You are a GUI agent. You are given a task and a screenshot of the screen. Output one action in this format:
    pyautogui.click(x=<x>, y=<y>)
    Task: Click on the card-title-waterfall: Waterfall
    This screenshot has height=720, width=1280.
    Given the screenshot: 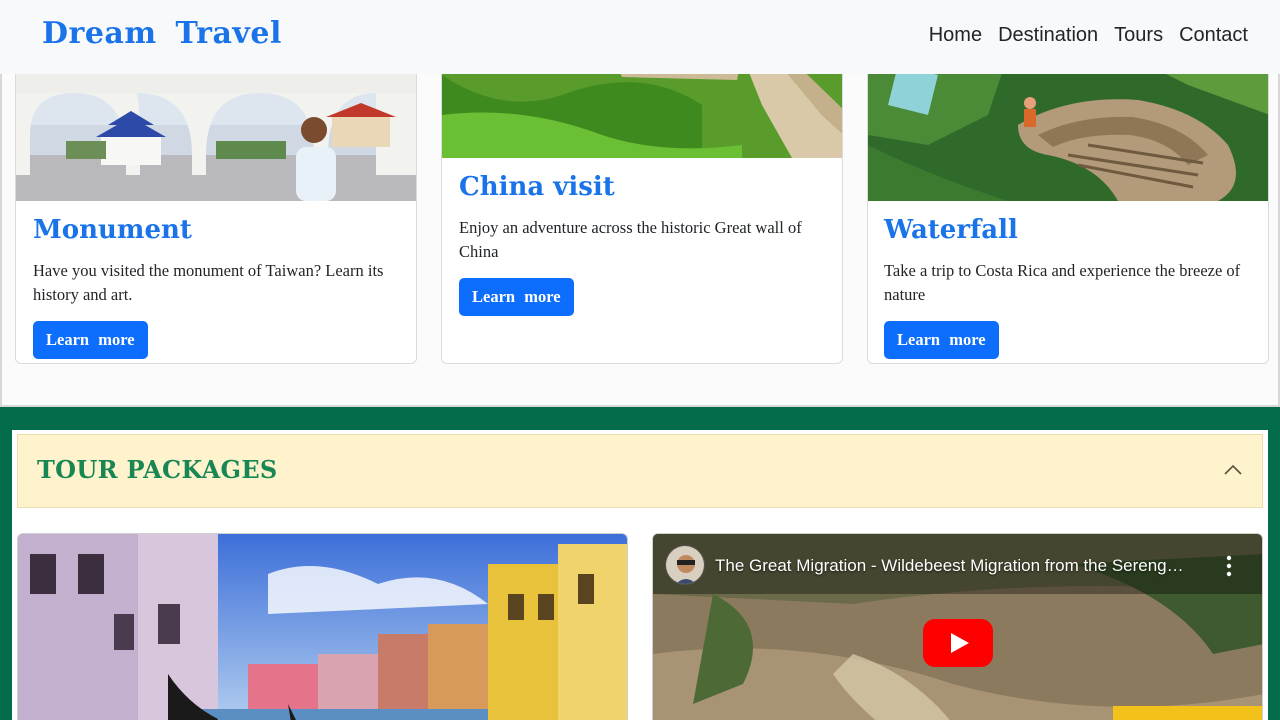 What is the action you would take?
    pyautogui.click(x=951, y=230)
    